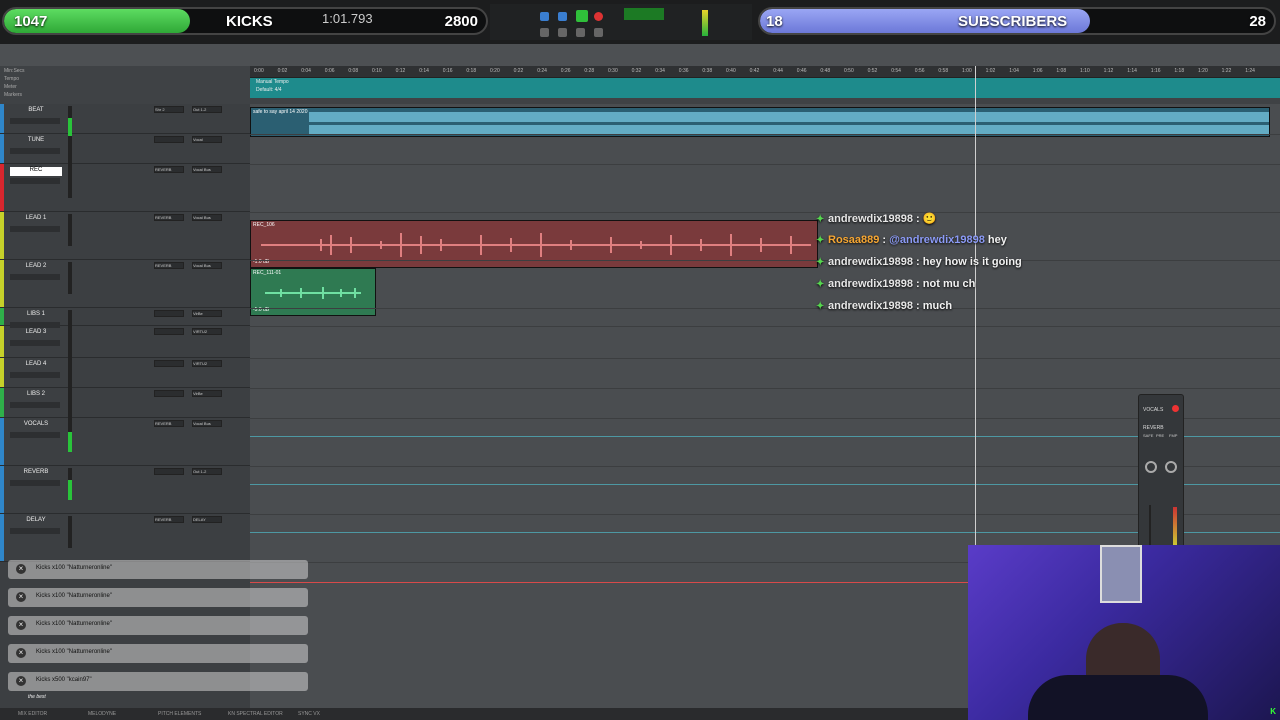  What do you see at coordinates (36, 111) in the screenshot?
I see `track-name: BEAT` at bounding box center [36, 111].